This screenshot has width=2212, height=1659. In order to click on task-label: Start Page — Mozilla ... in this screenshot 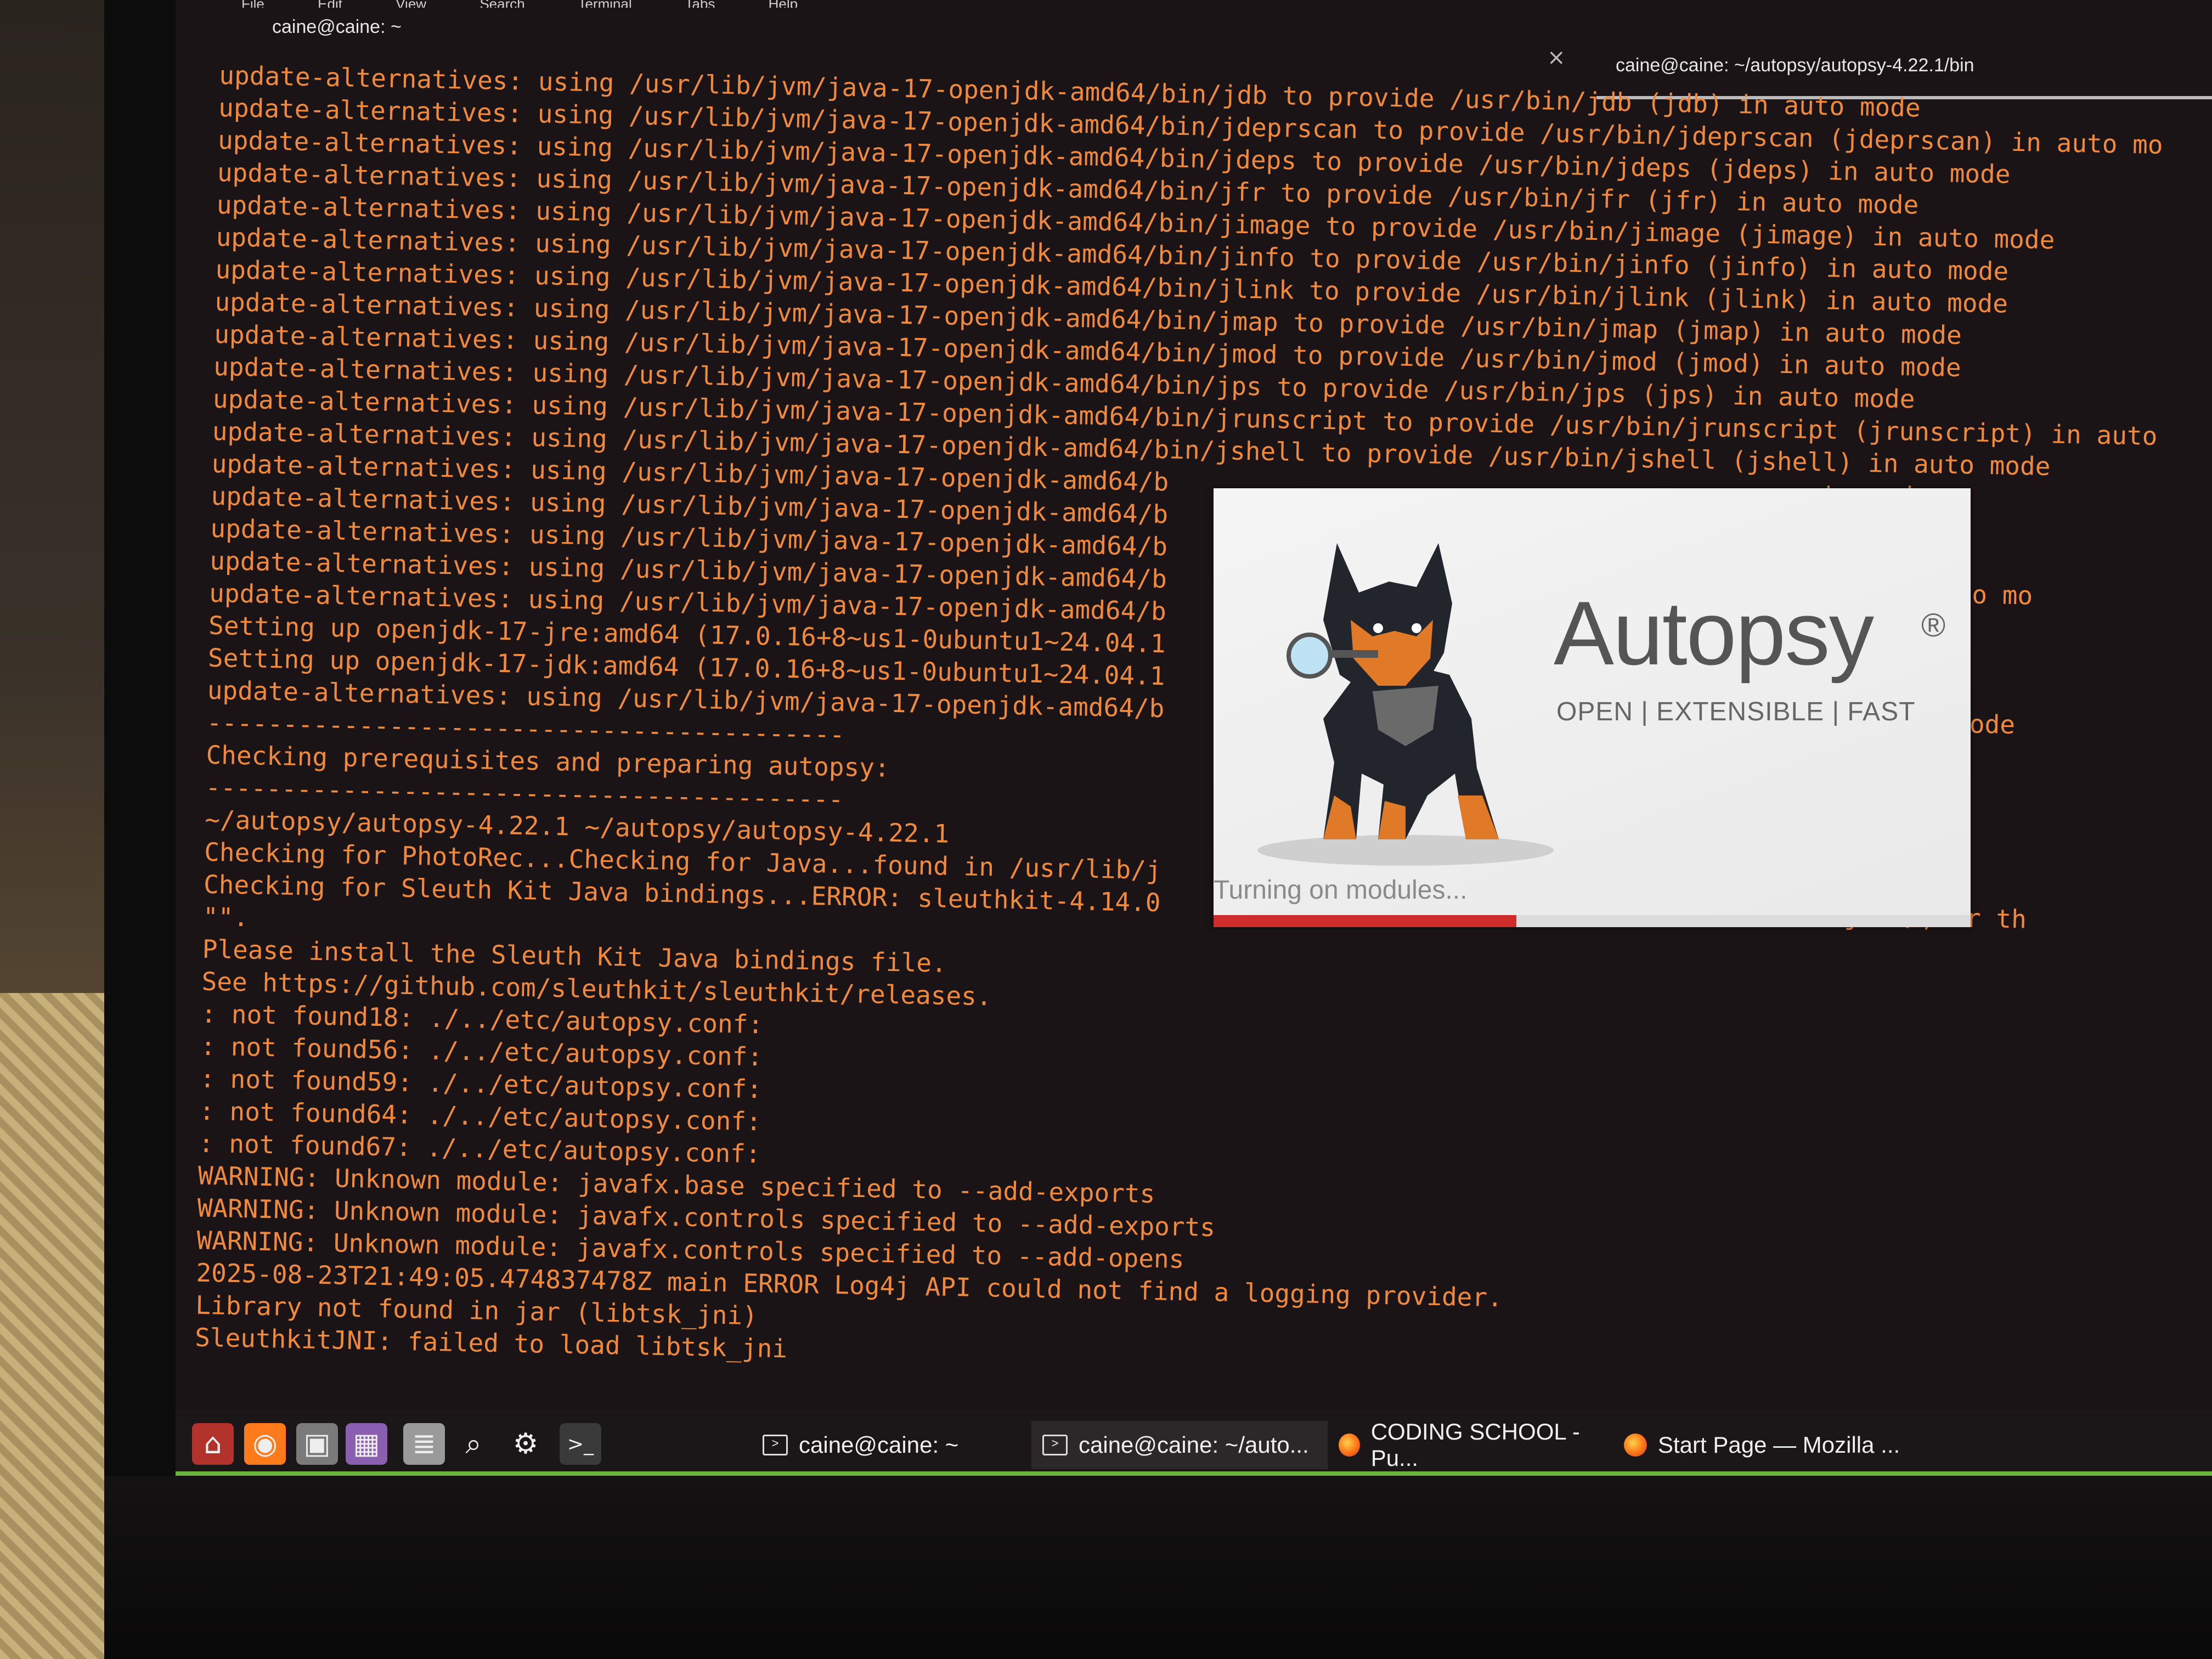, I will do `click(1779, 1445)`.